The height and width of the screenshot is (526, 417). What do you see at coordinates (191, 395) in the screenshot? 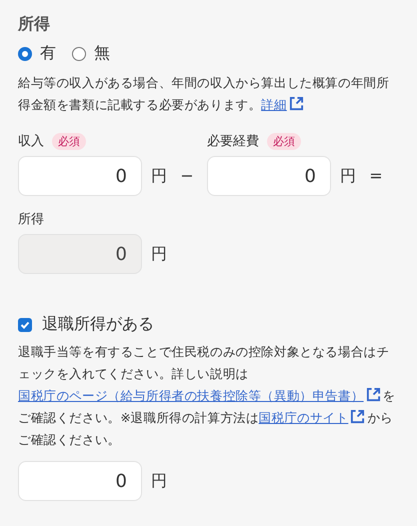
I see `help-link: 国税庁のページ（給与所得者の扶養控除等（異動）申告書）` at bounding box center [191, 395].